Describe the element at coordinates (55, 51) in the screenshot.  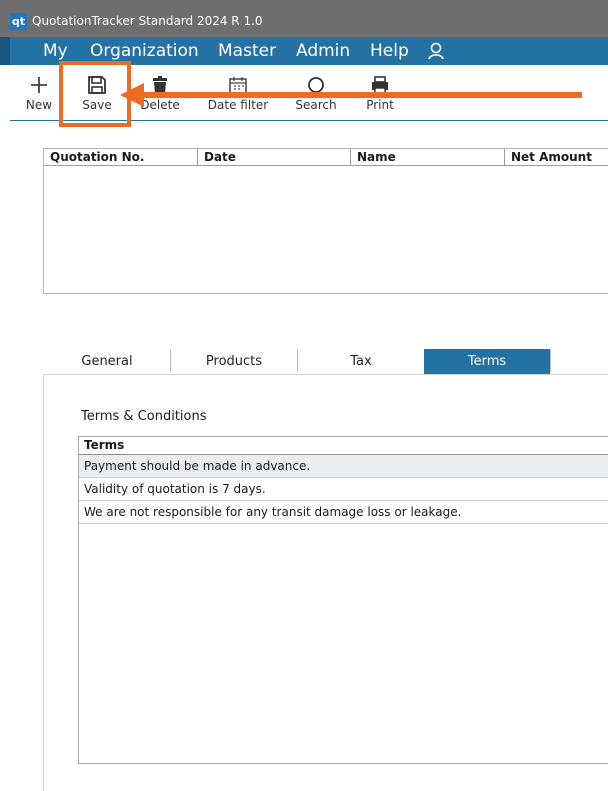
I see `menu-my: My` at that location.